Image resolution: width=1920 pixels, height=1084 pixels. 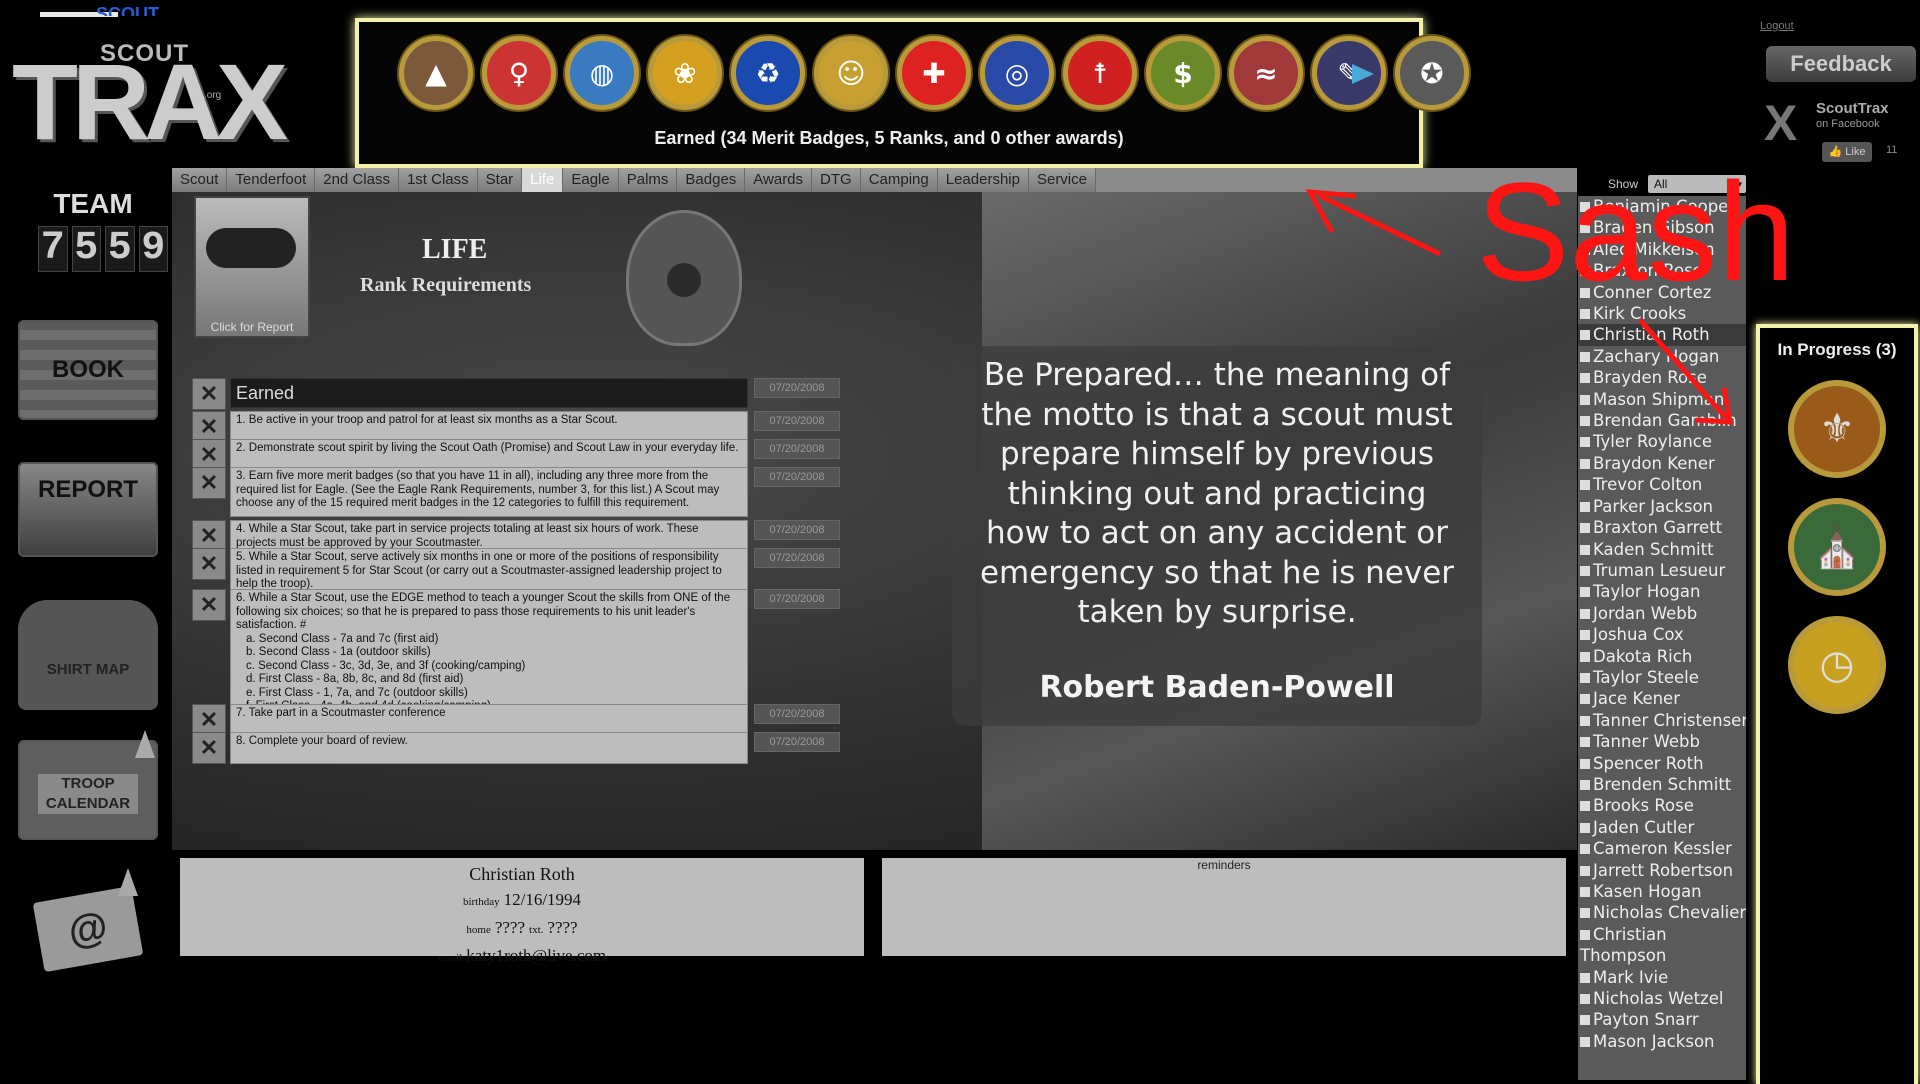 What do you see at coordinates (271, 180) in the screenshot?
I see `tab-tenderfoot: Tenderfoot` at bounding box center [271, 180].